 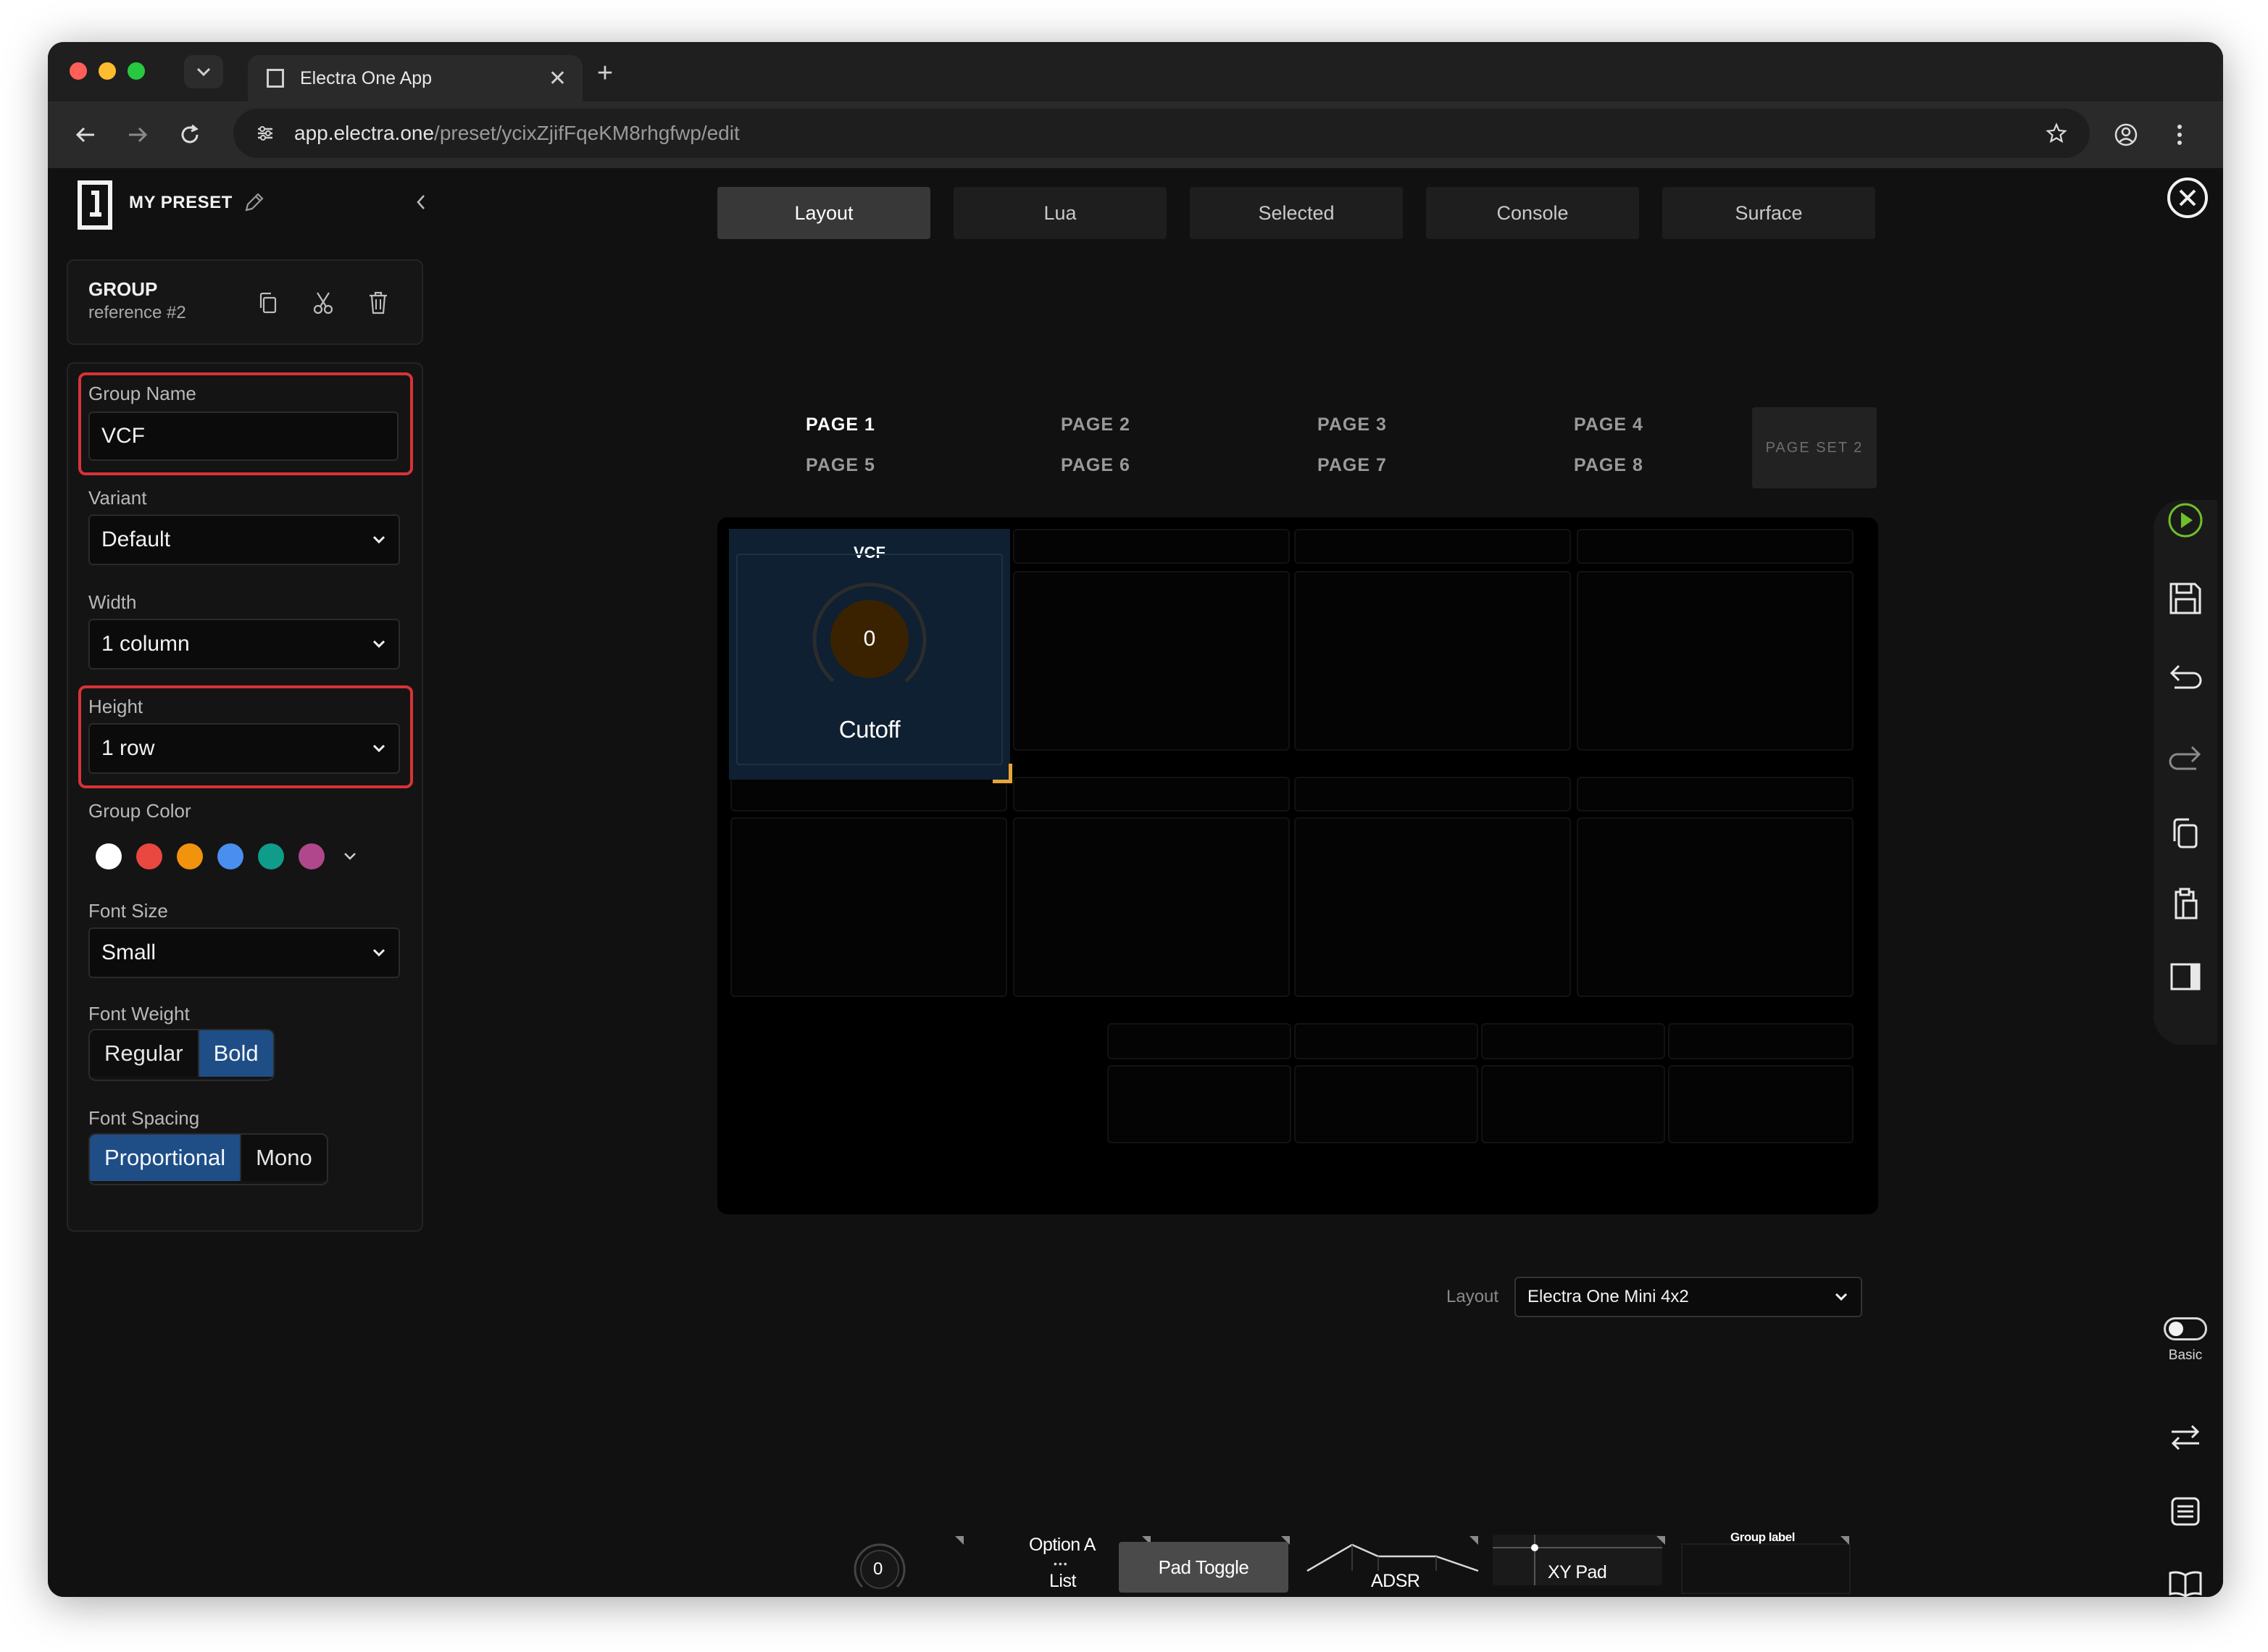 What do you see at coordinates (324, 302) in the screenshot?
I see `cut-icon` at bounding box center [324, 302].